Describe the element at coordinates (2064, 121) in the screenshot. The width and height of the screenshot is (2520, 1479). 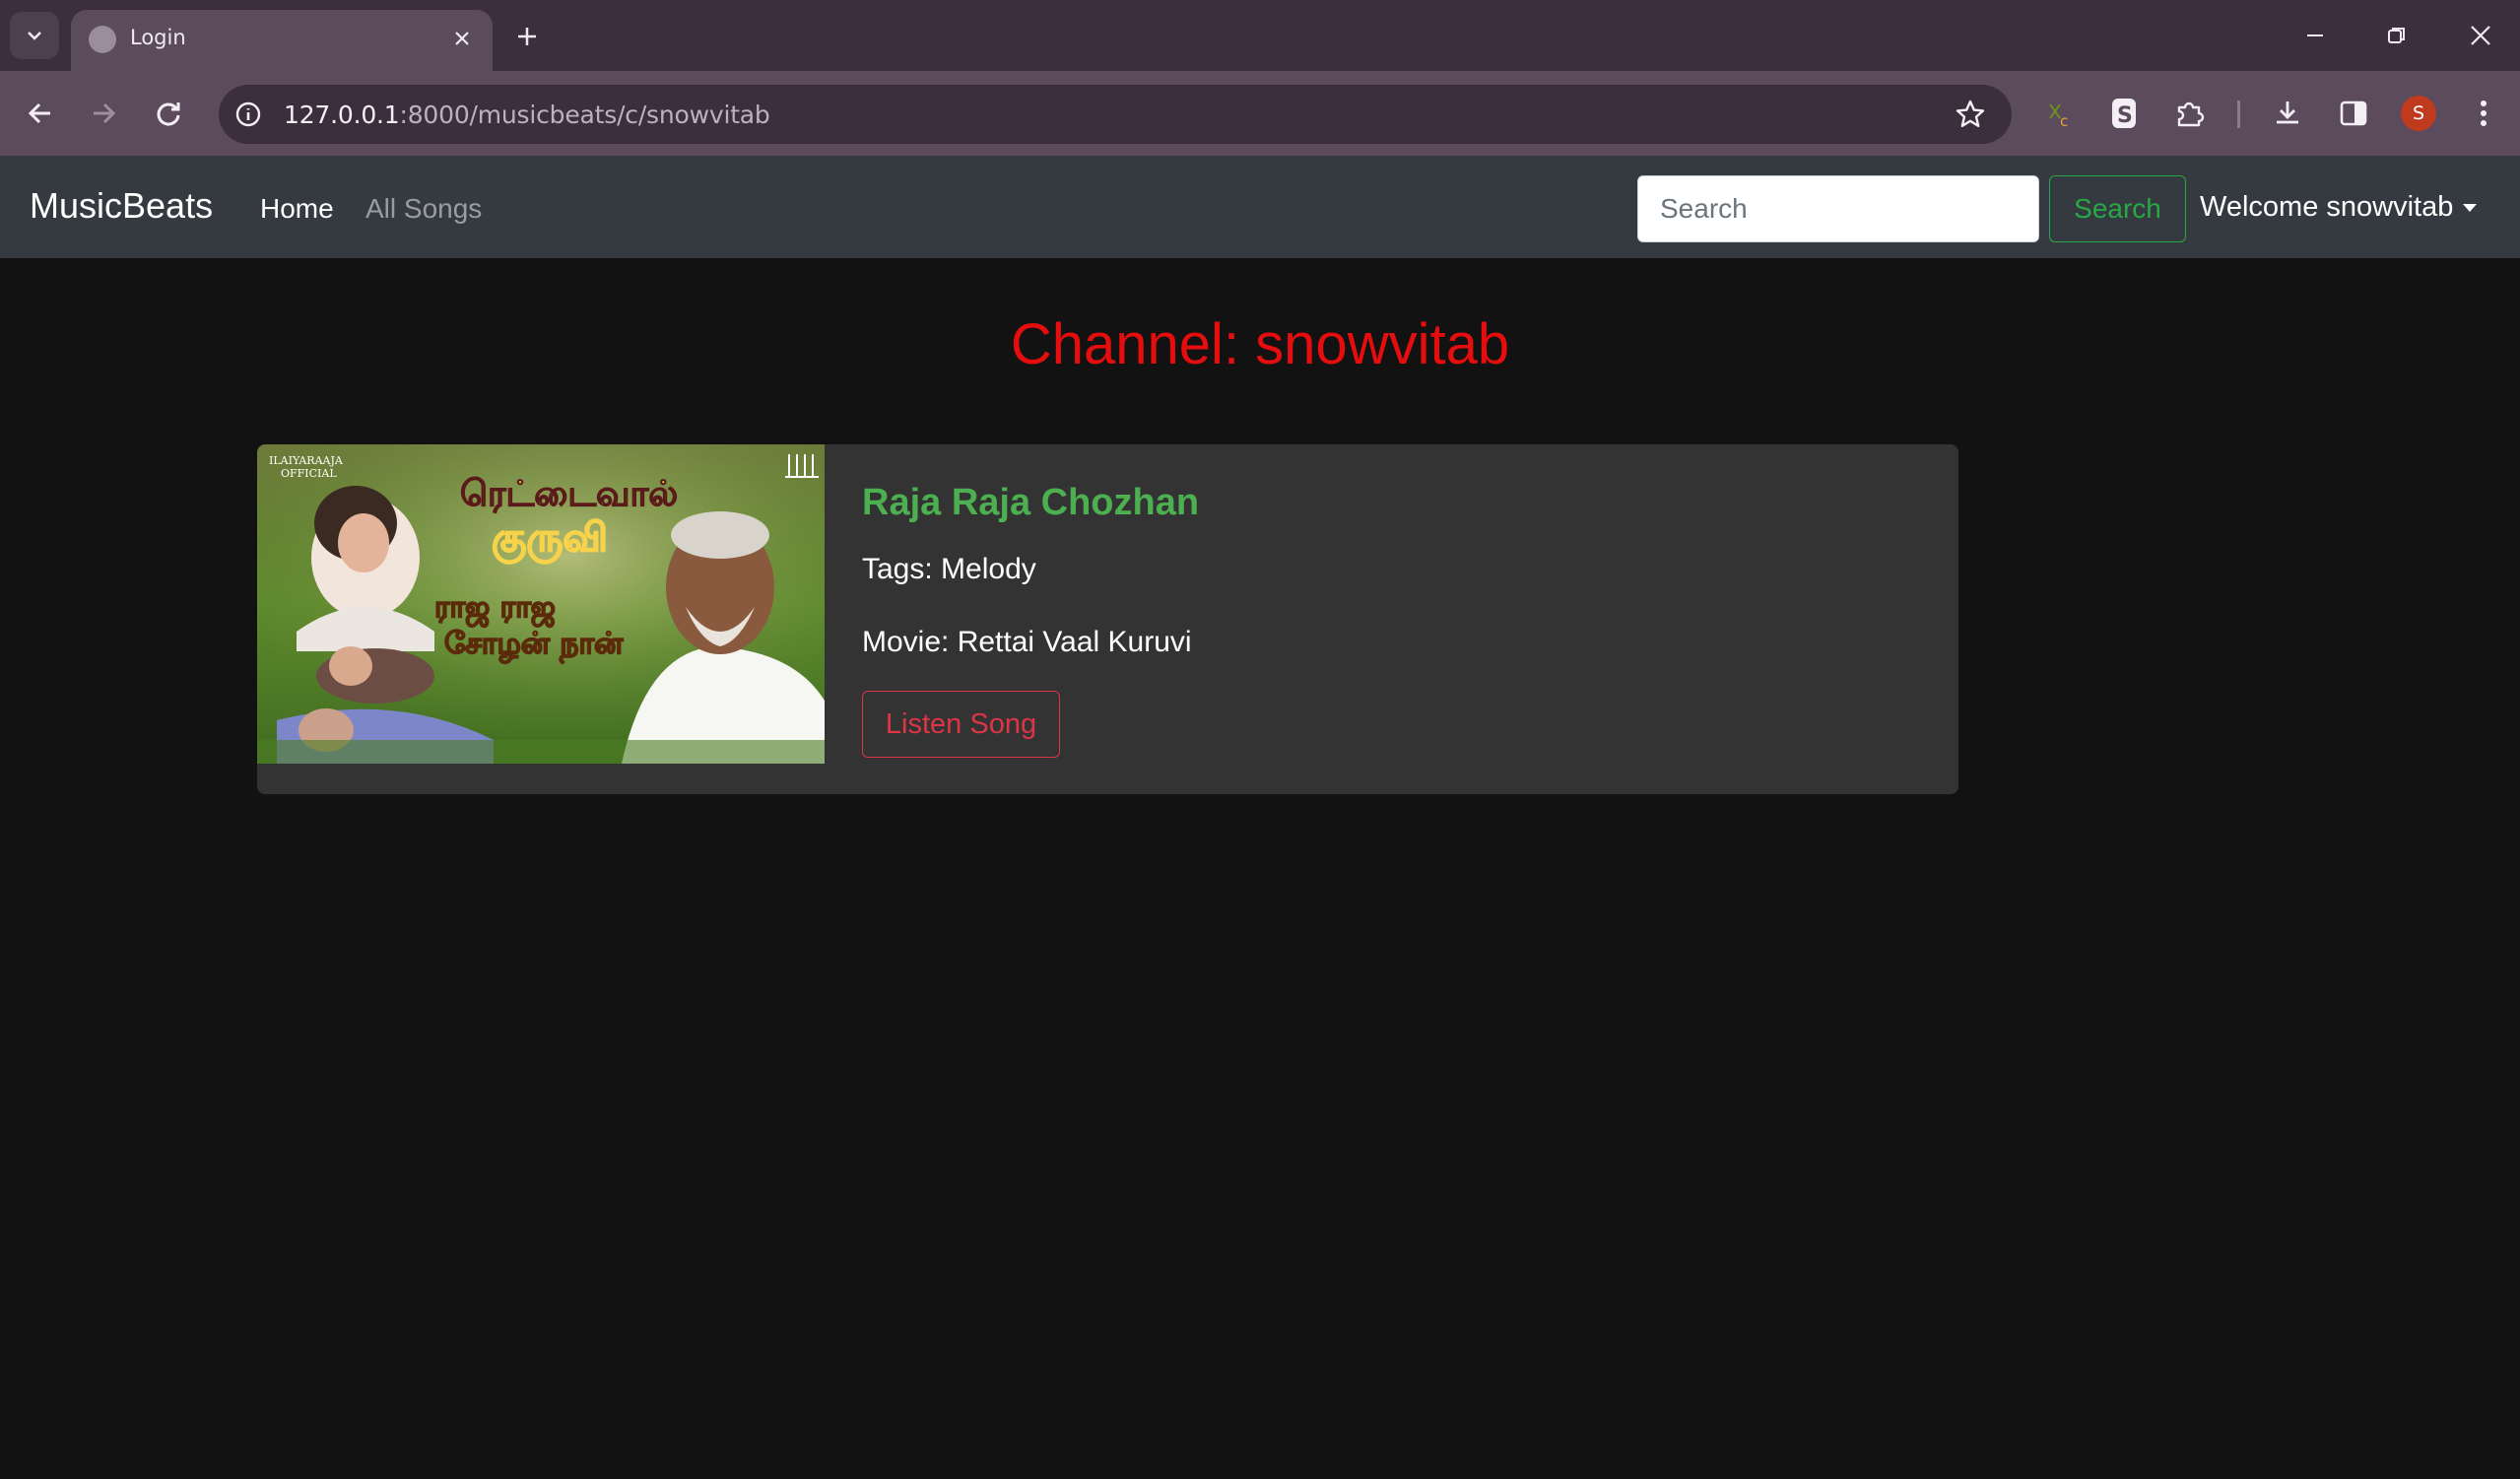
I see `svg-text: c` at that location.